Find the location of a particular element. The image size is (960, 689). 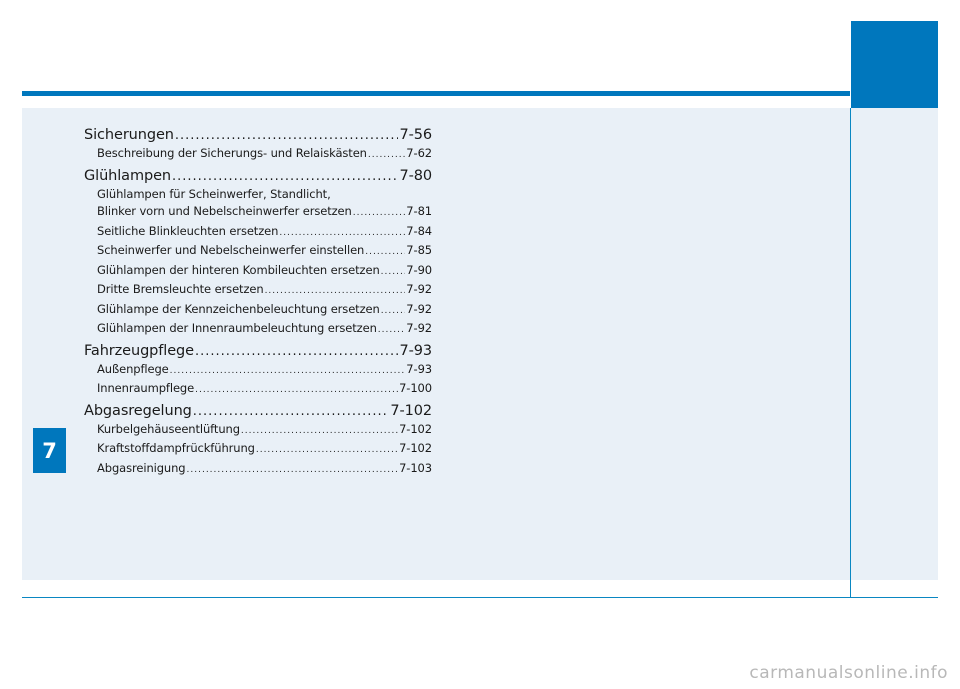

toc-item: Dritte Bremsleuchte ersetzen 7-92 is located at coordinates (258, 291).